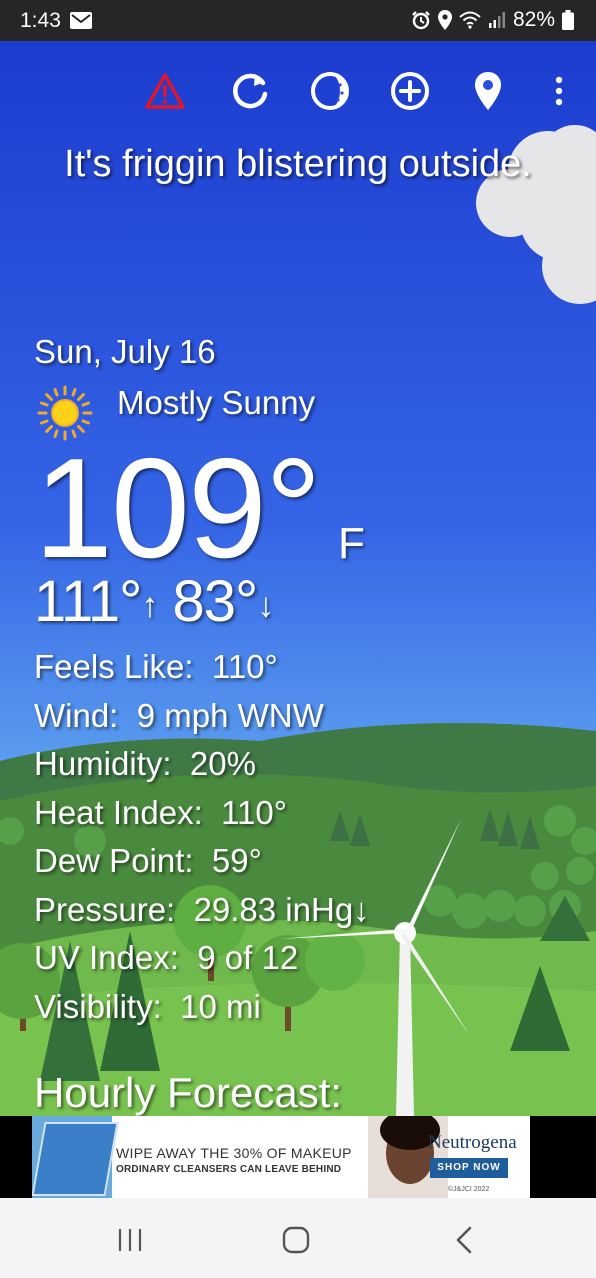  I want to click on more-options-button, so click(559, 91).